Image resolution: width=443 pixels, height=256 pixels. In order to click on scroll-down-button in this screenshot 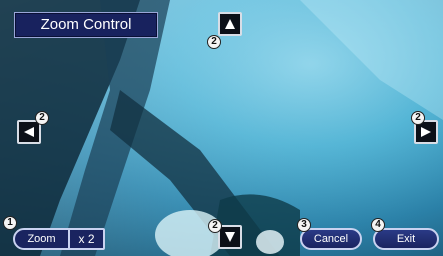, I will do `click(230, 237)`.